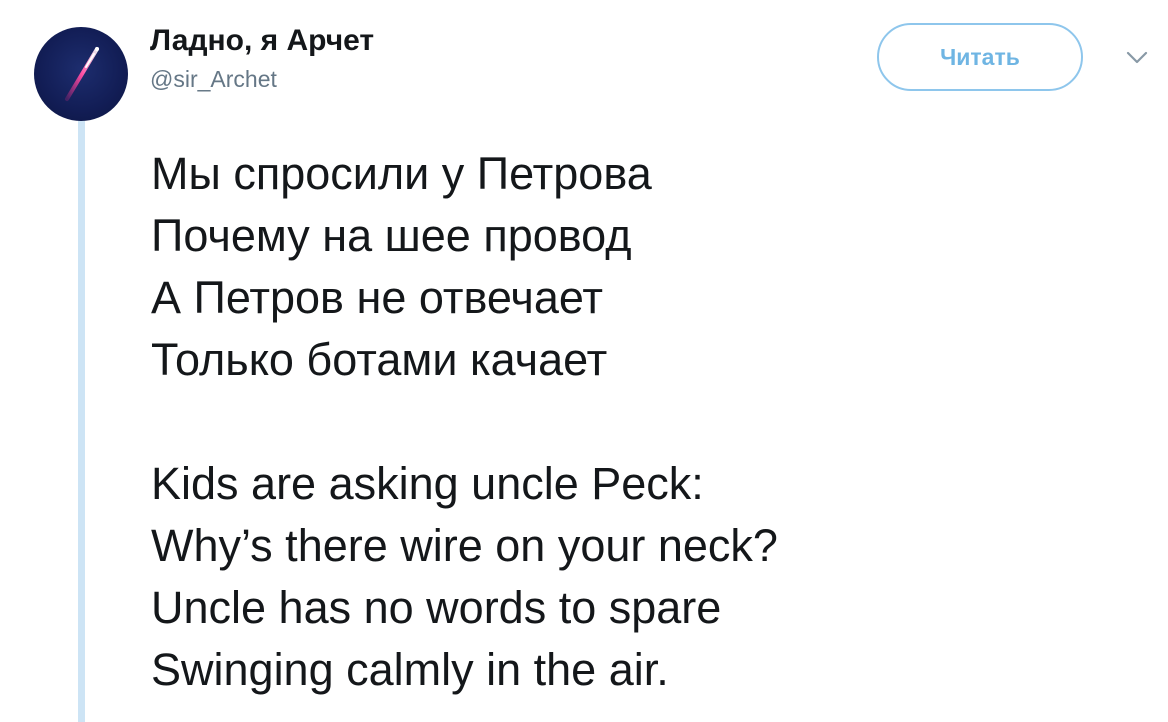  I want to click on rocket-streak-icon, so click(82, 74).